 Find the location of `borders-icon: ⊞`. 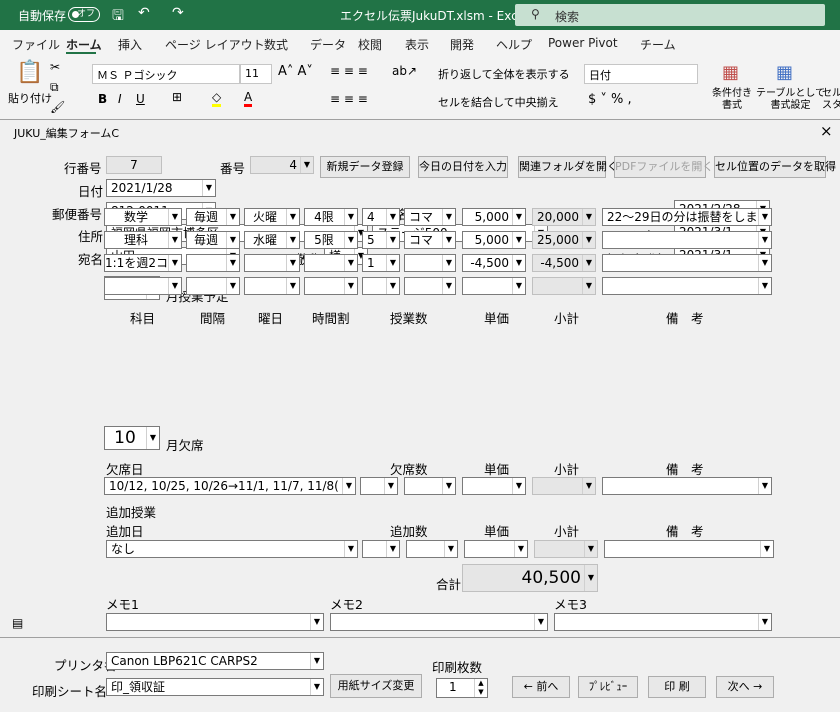

borders-icon: ⊞ is located at coordinates (177, 97).